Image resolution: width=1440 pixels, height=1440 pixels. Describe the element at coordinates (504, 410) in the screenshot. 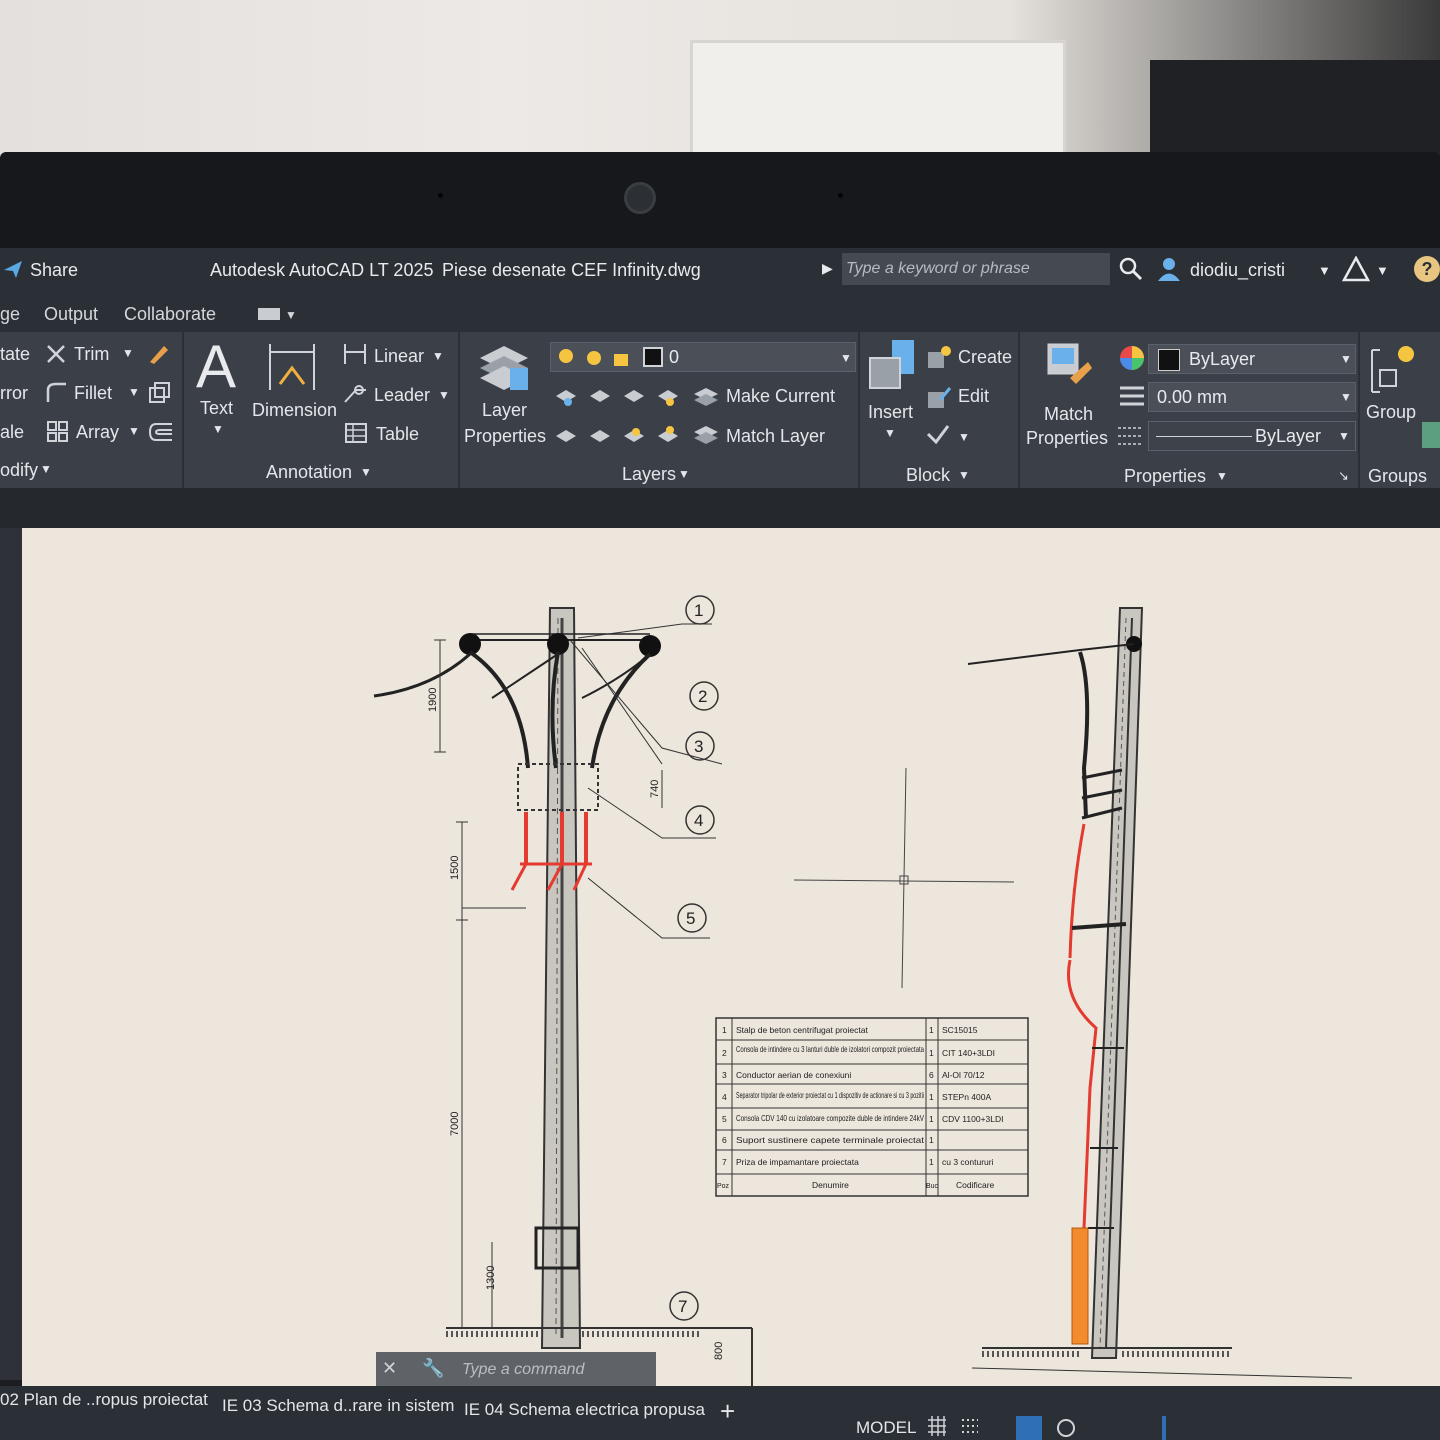

I see `layer-properties-label: Layer` at that location.